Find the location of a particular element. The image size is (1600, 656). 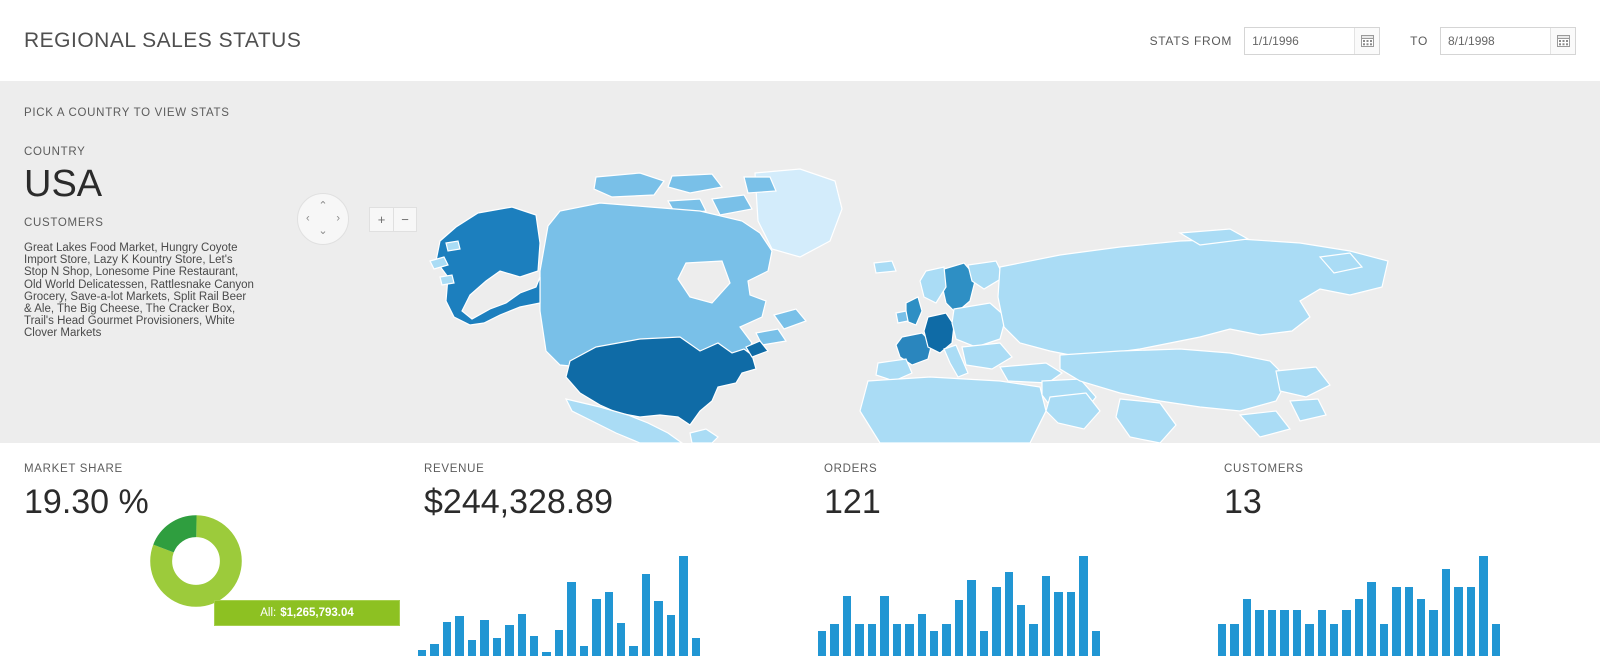

date-from-picker is located at coordinates (1312, 40).